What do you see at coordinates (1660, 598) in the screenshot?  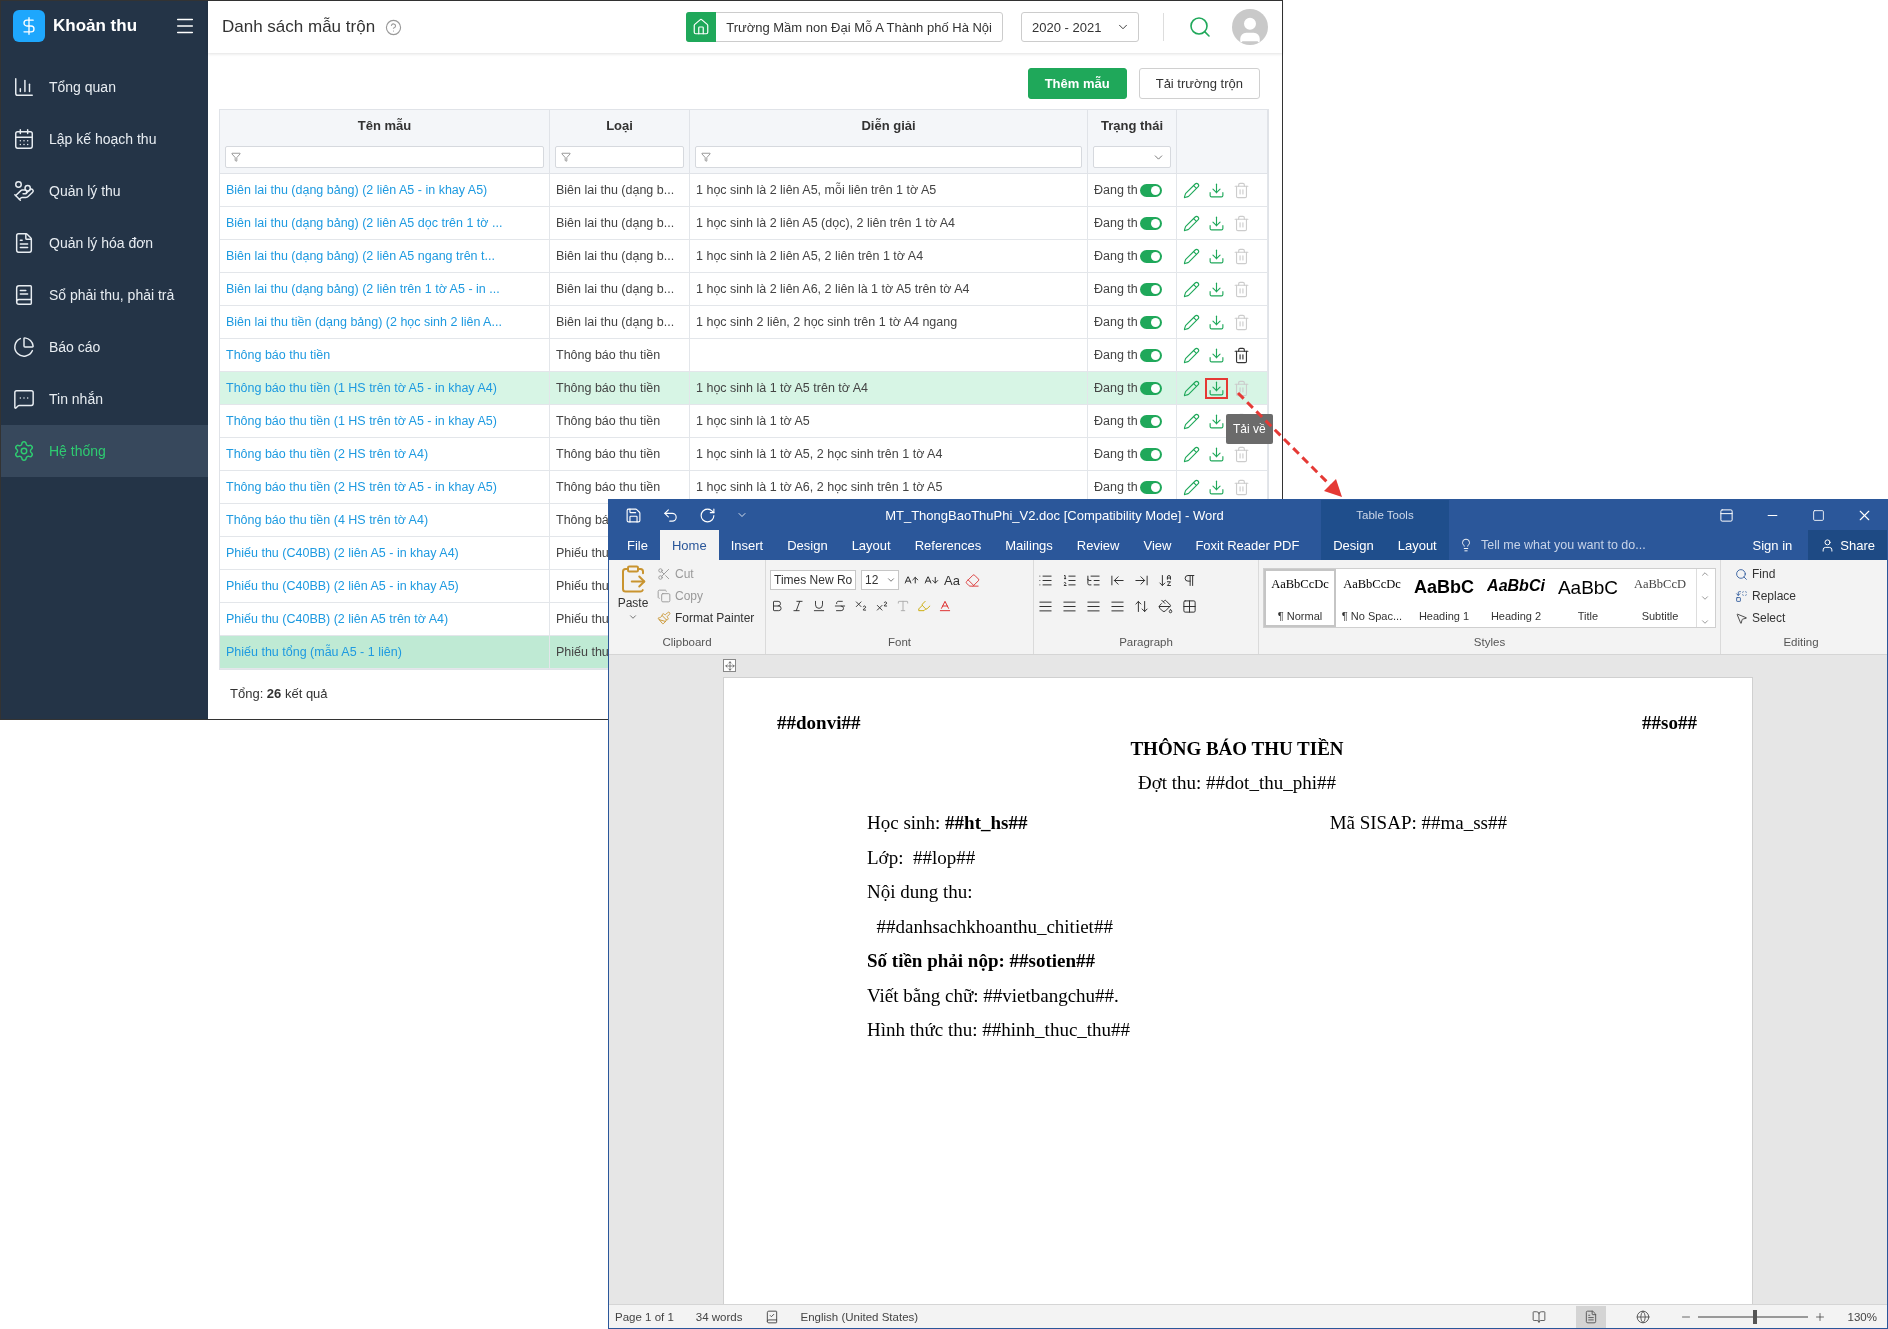 I see `style-option: AaBbCcD Subtitle` at bounding box center [1660, 598].